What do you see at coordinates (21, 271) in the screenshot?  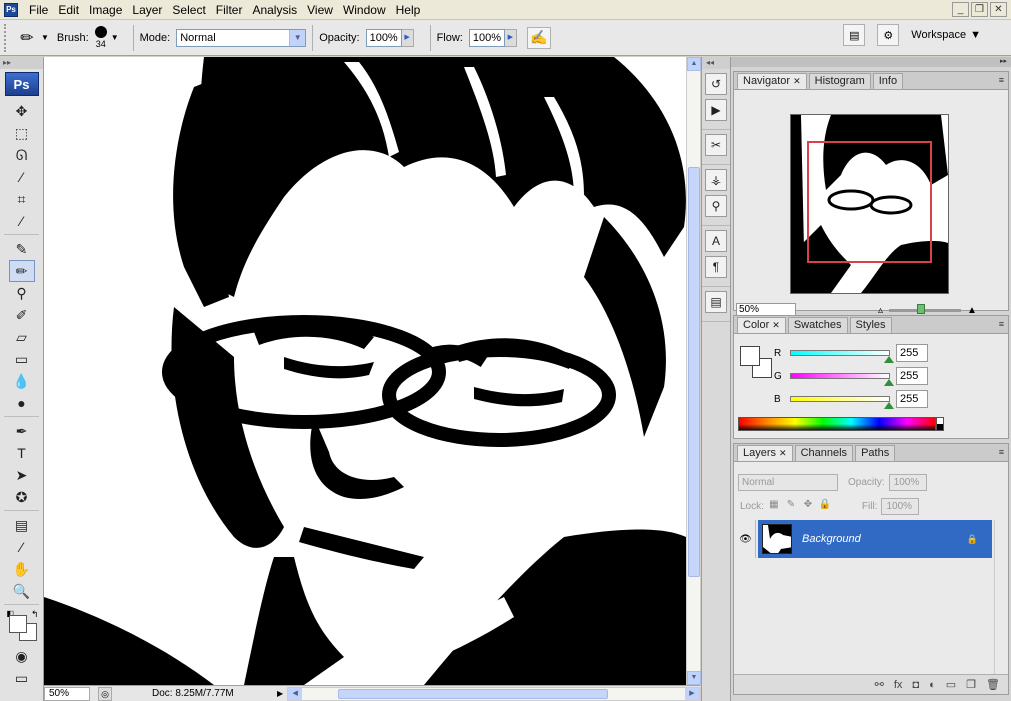 I see `brush-tool-icon: ✏` at bounding box center [21, 271].